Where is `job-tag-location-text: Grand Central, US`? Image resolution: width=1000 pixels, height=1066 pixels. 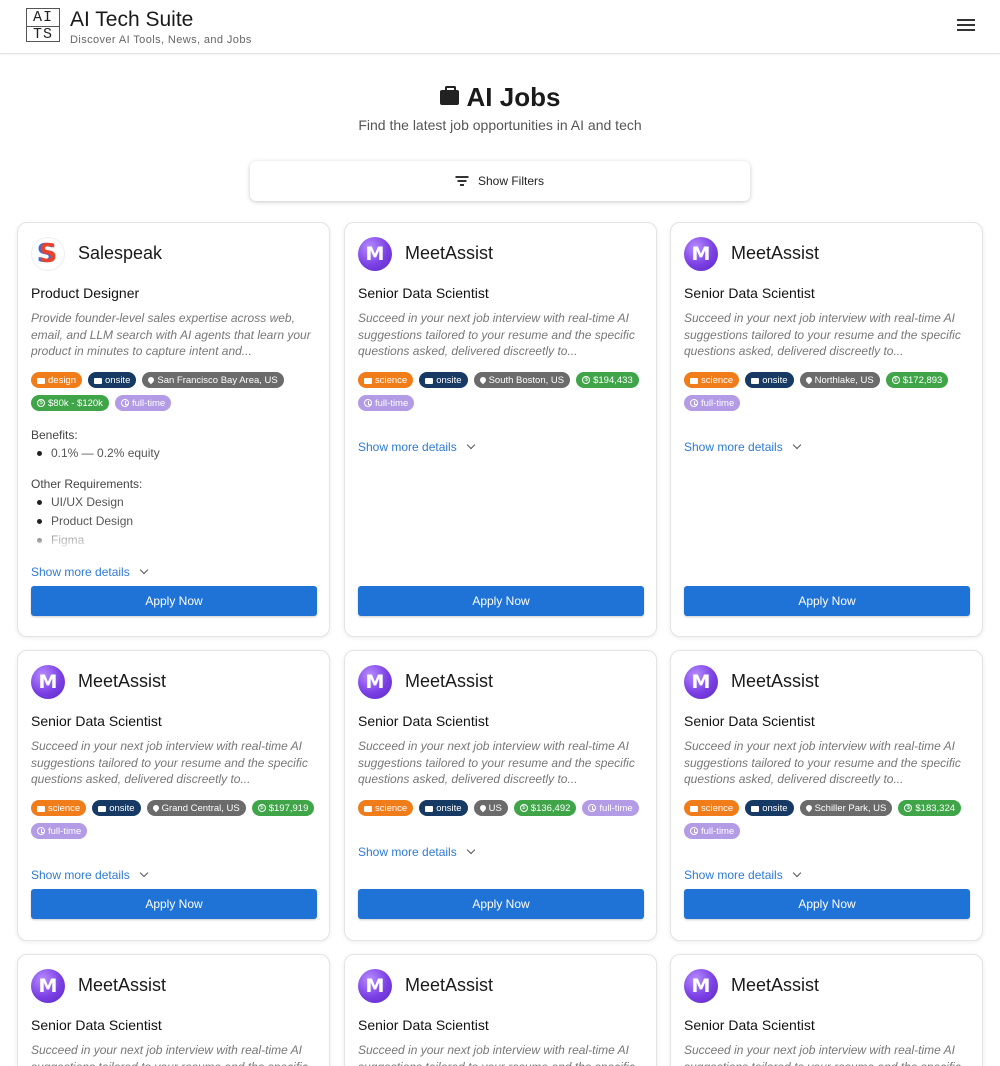
job-tag-location-text: Grand Central, US is located at coordinates (200, 808).